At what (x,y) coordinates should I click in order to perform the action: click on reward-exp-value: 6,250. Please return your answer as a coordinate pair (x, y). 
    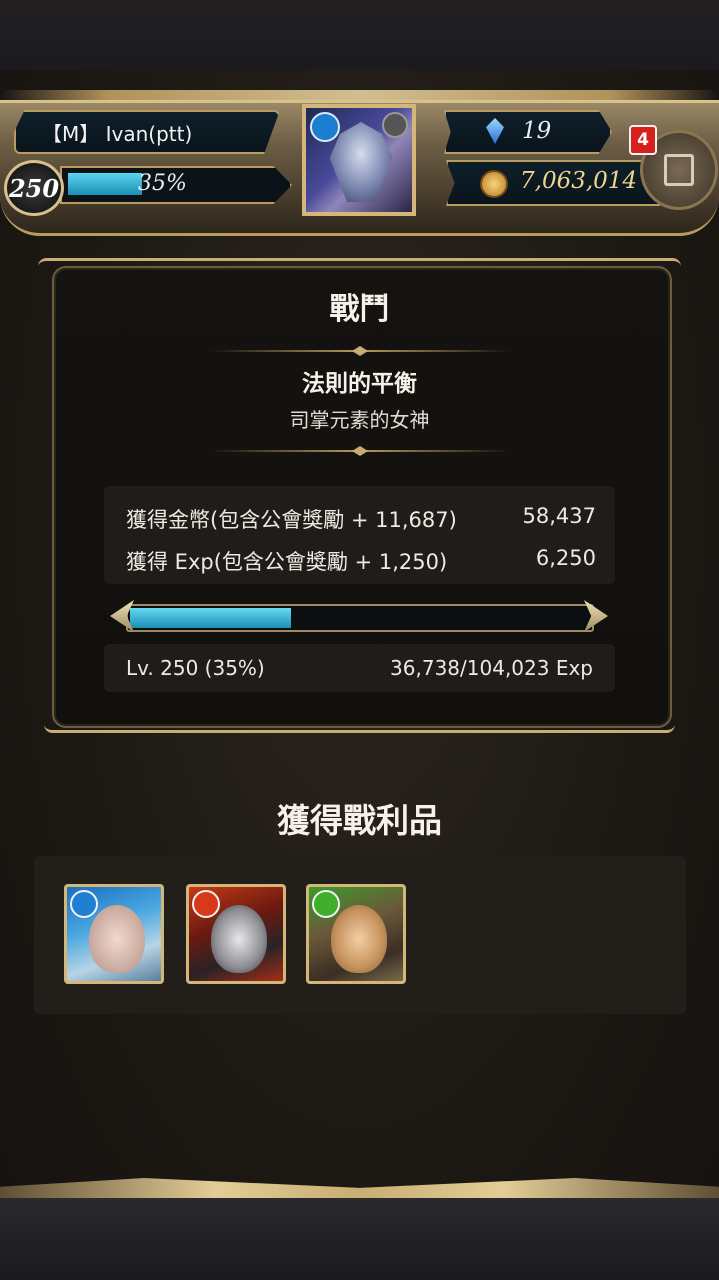
    Looking at the image, I should click on (565, 558).